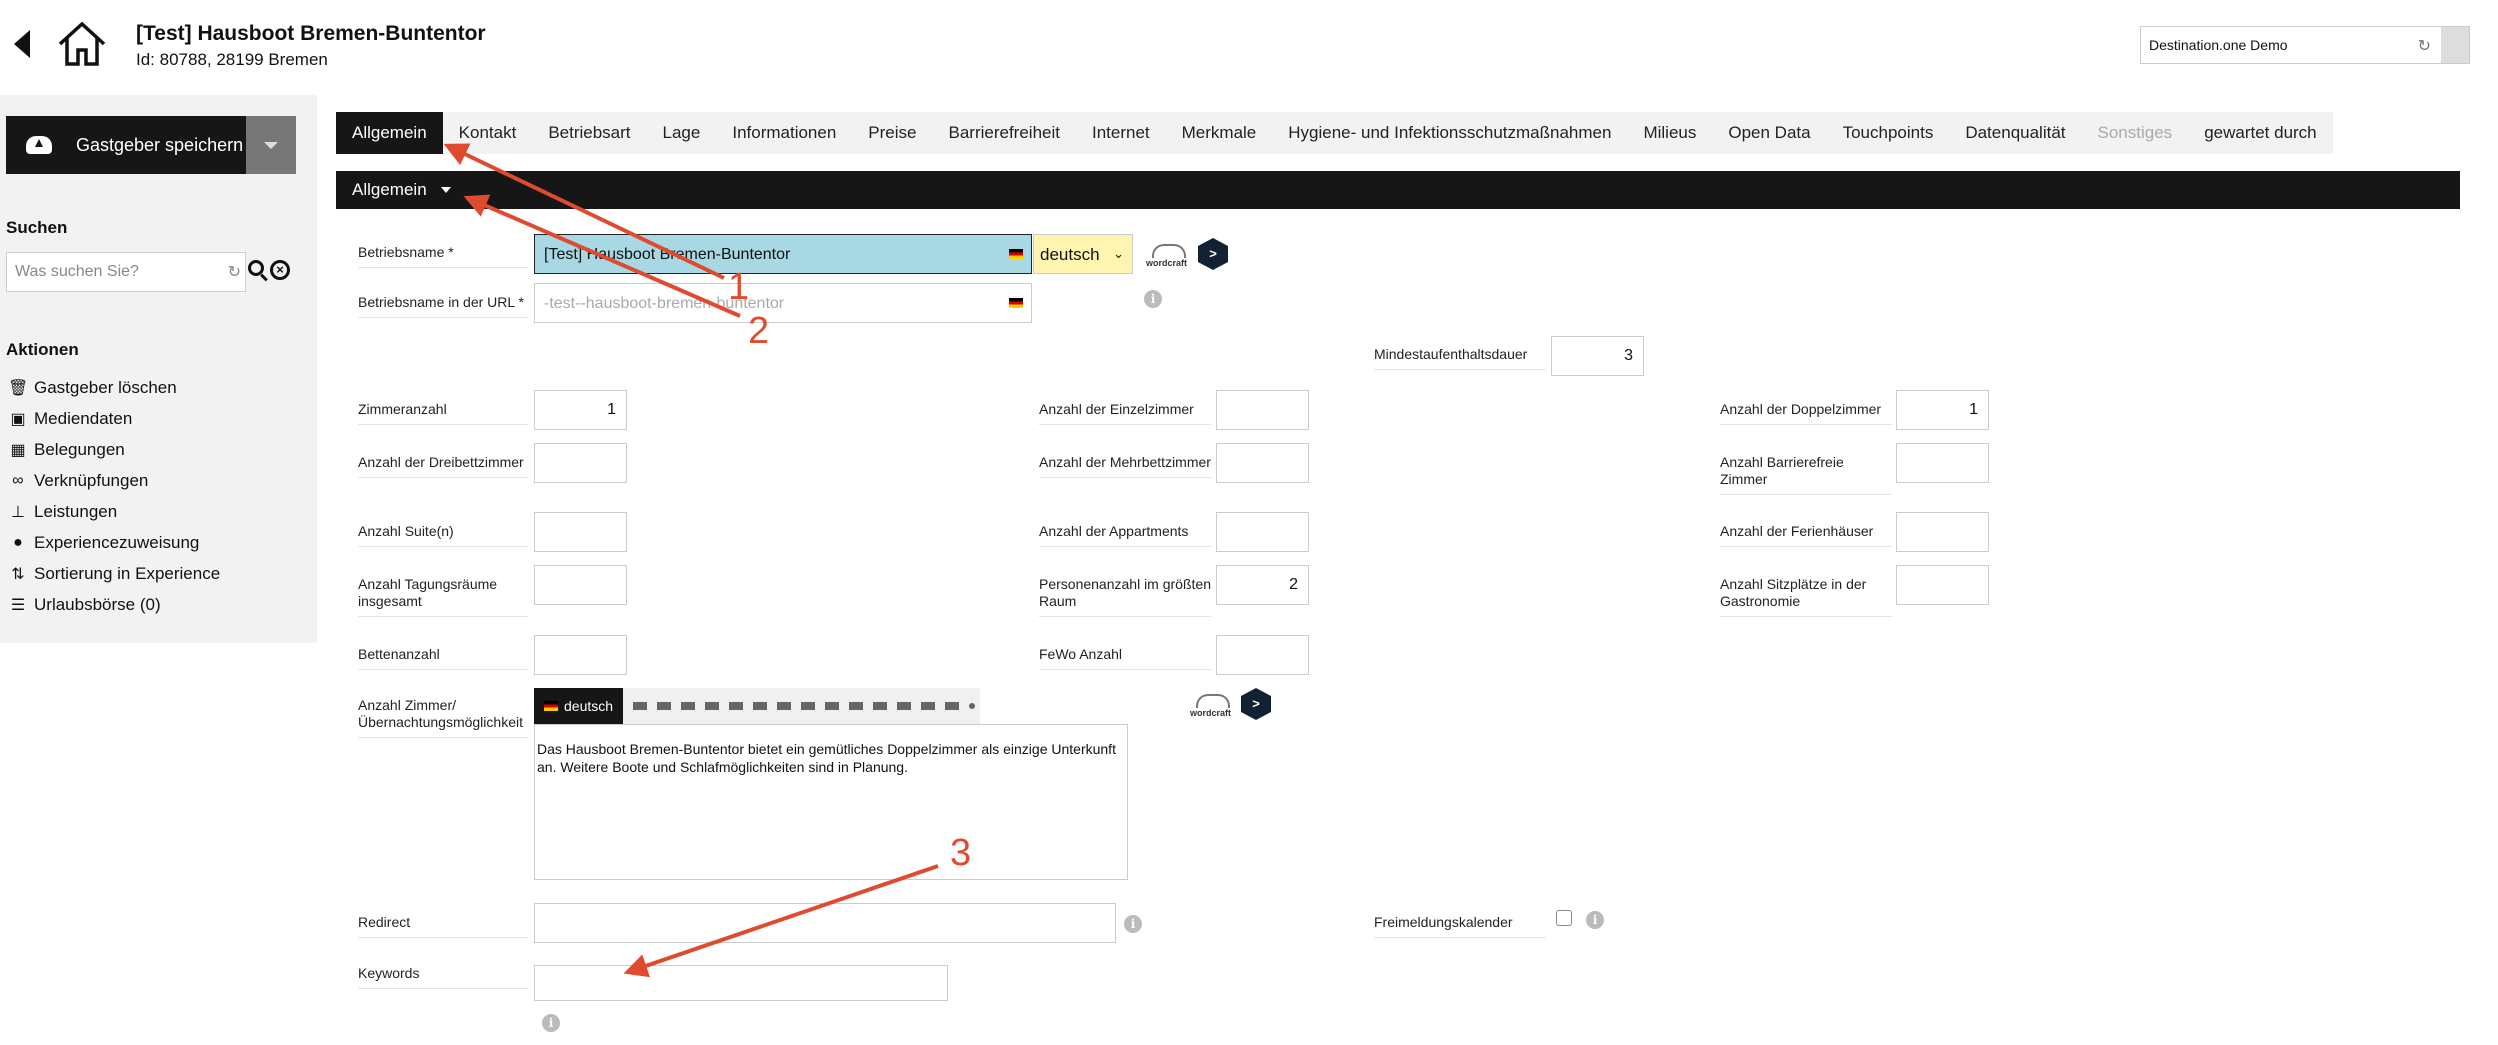 The image size is (2498, 1045). I want to click on annotation-number-1: 1, so click(739, 287).